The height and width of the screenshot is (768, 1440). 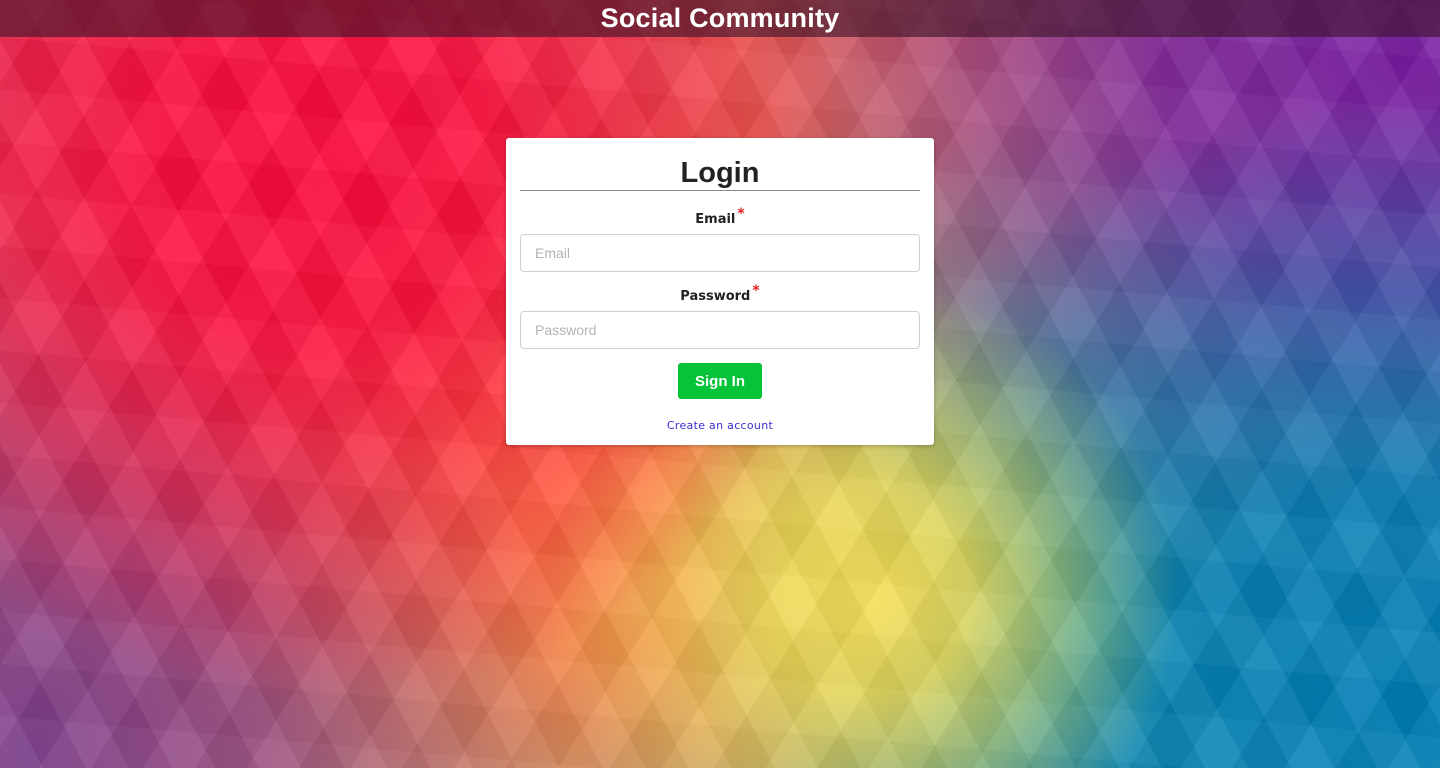 I want to click on email-label: Email *, so click(x=720, y=216).